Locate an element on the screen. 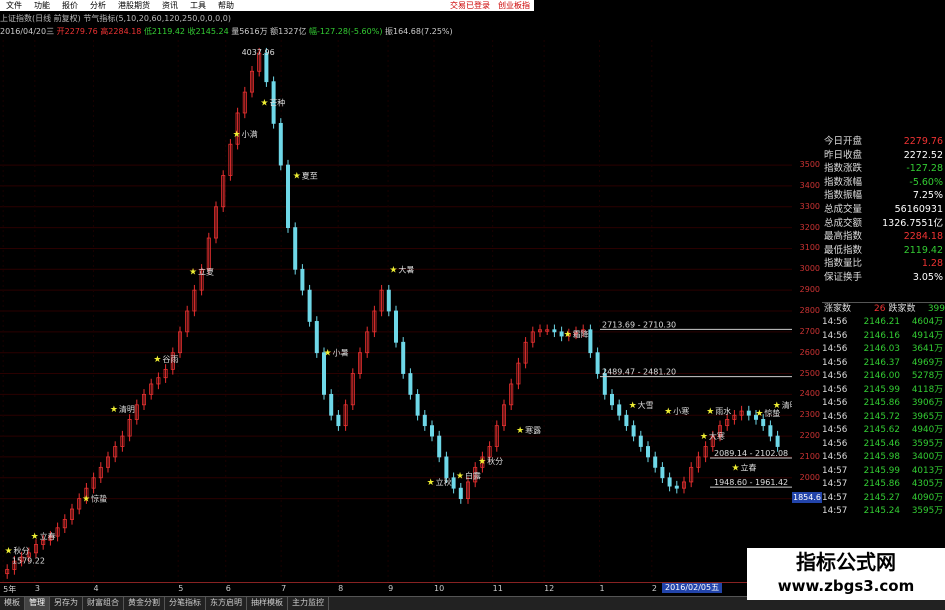 The width and height of the screenshot is (945, 610). solar-term-label: 白露 is located at coordinates (473, 476).